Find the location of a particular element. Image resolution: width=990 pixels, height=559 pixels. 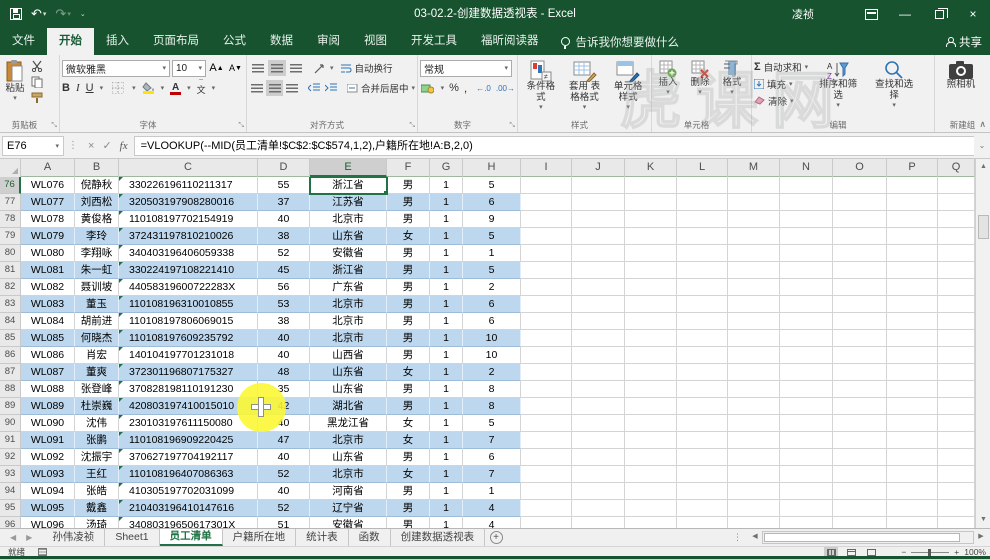

ribbon-tab-开发工具: 开发工具 is located at coordinates (434, 41).